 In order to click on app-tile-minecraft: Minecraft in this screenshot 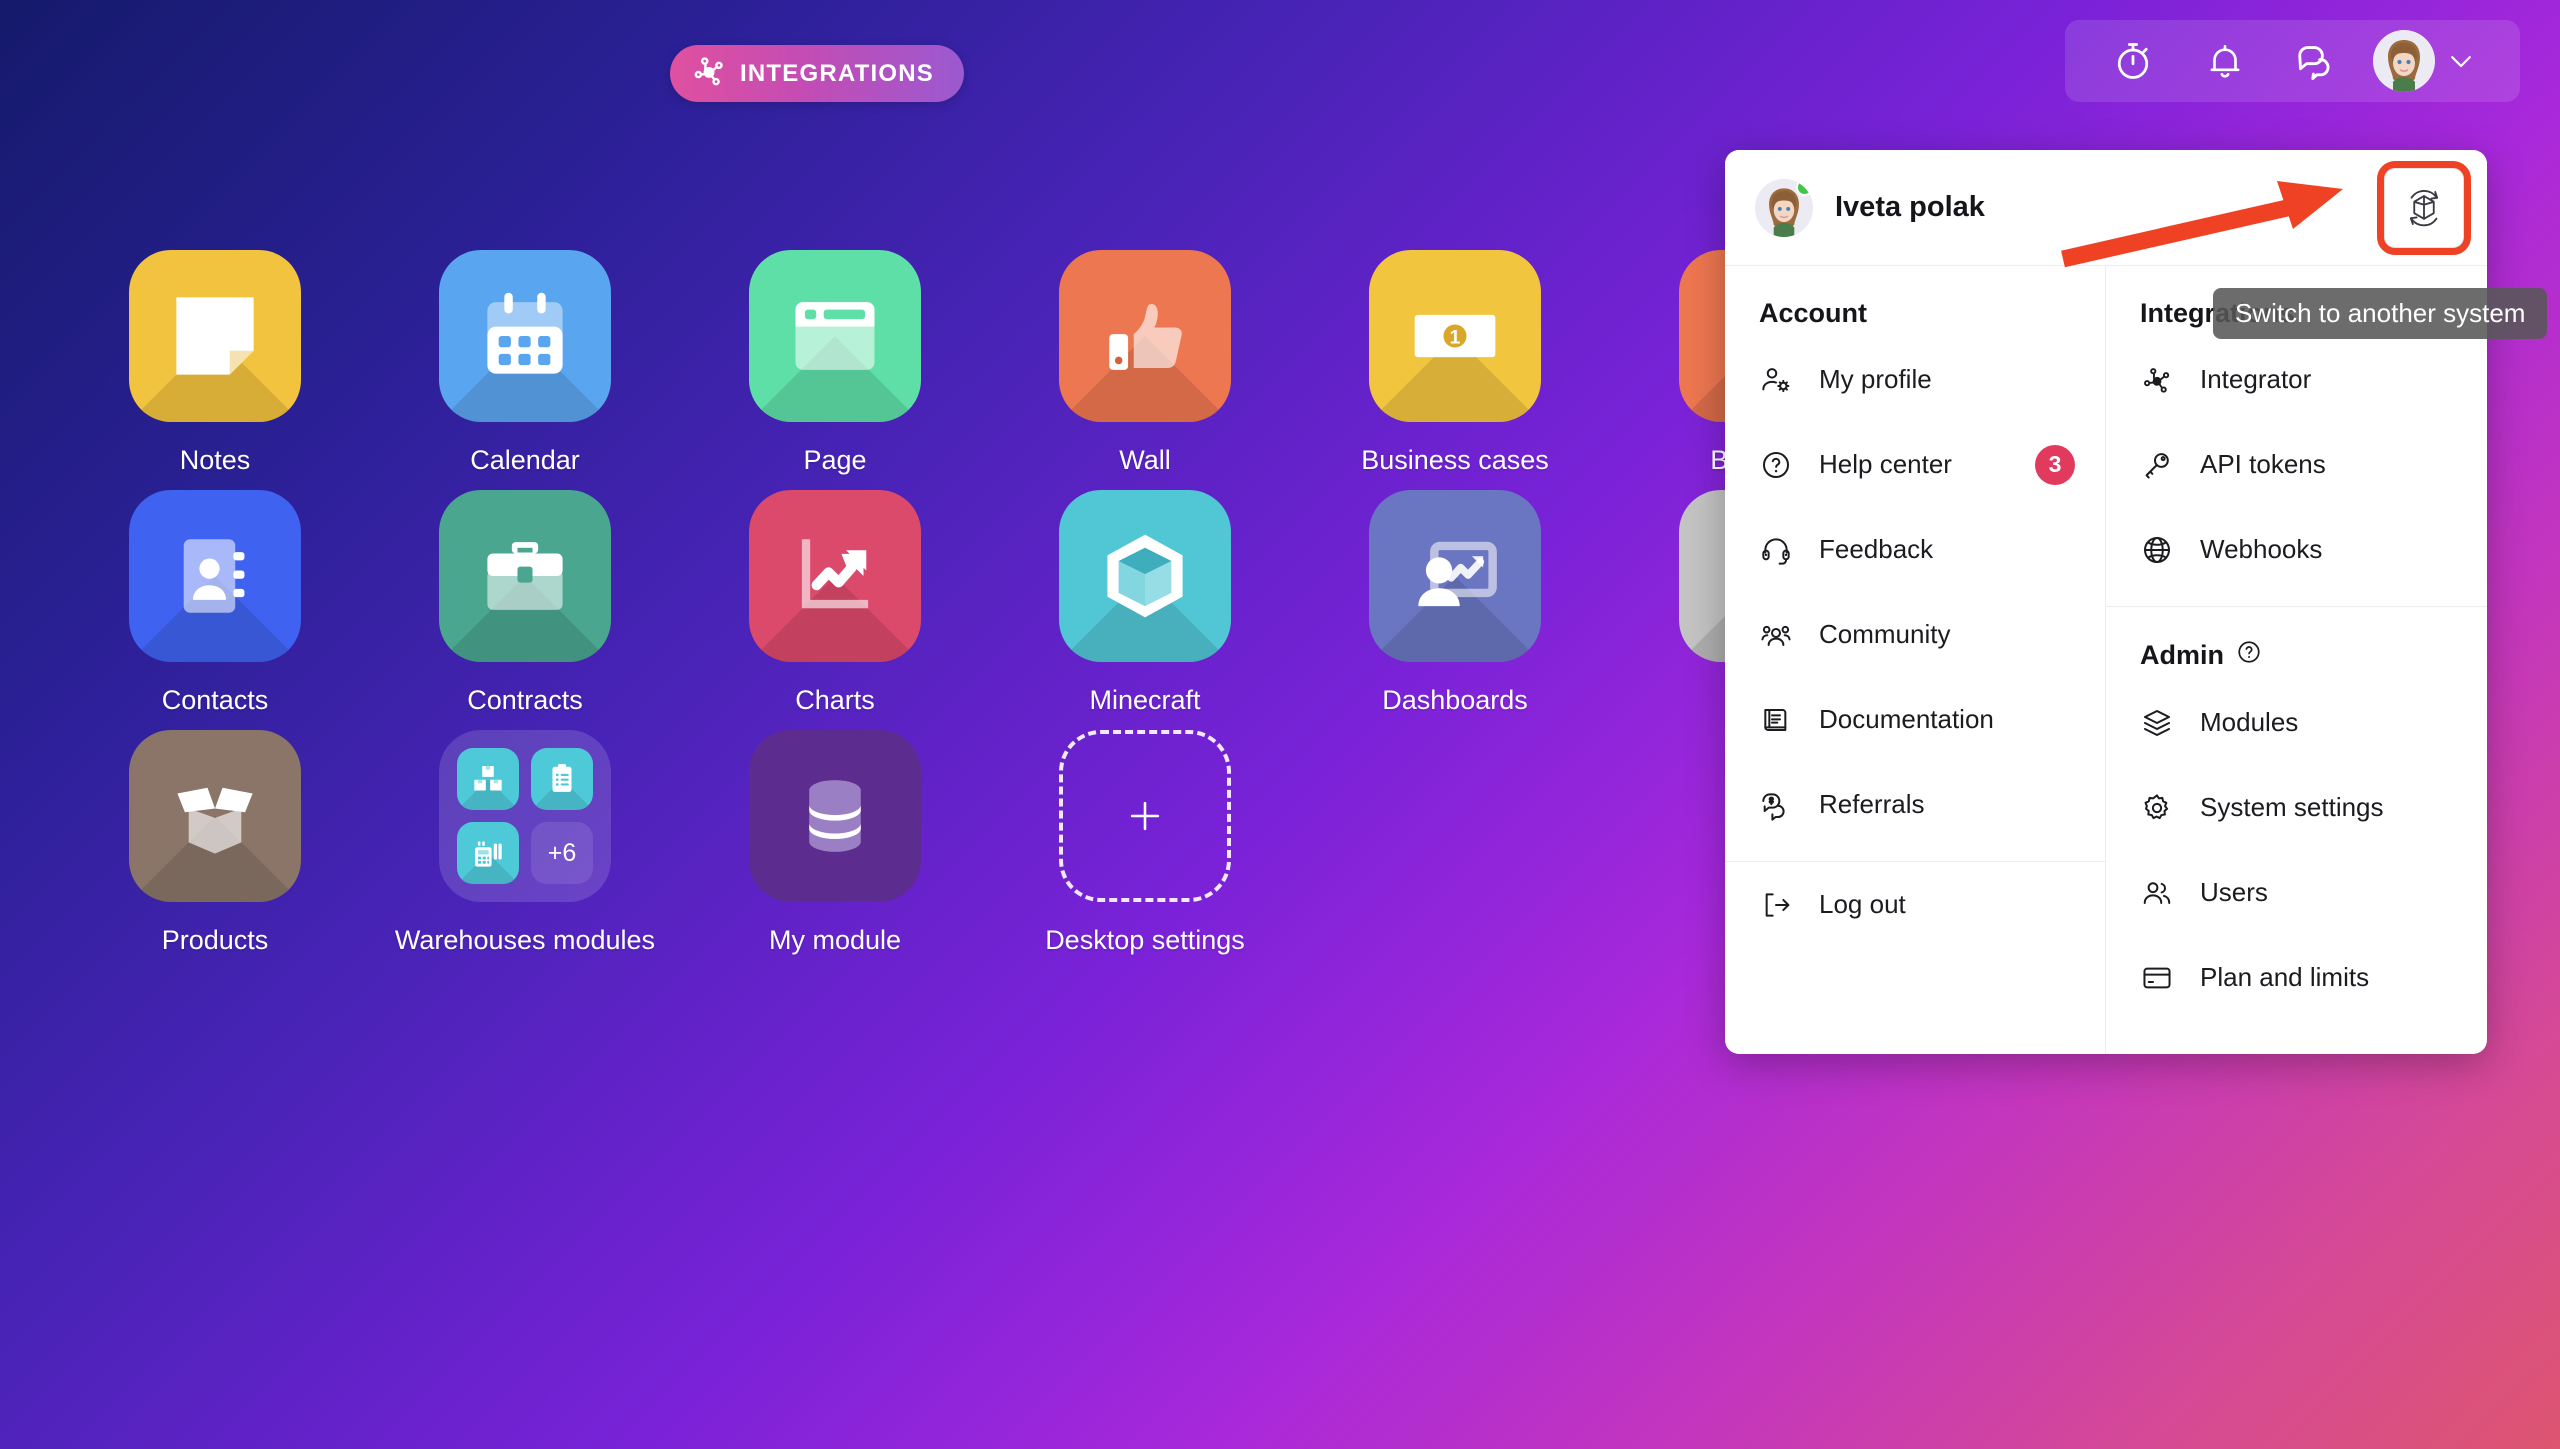, I will do `click(1145, 610)`.